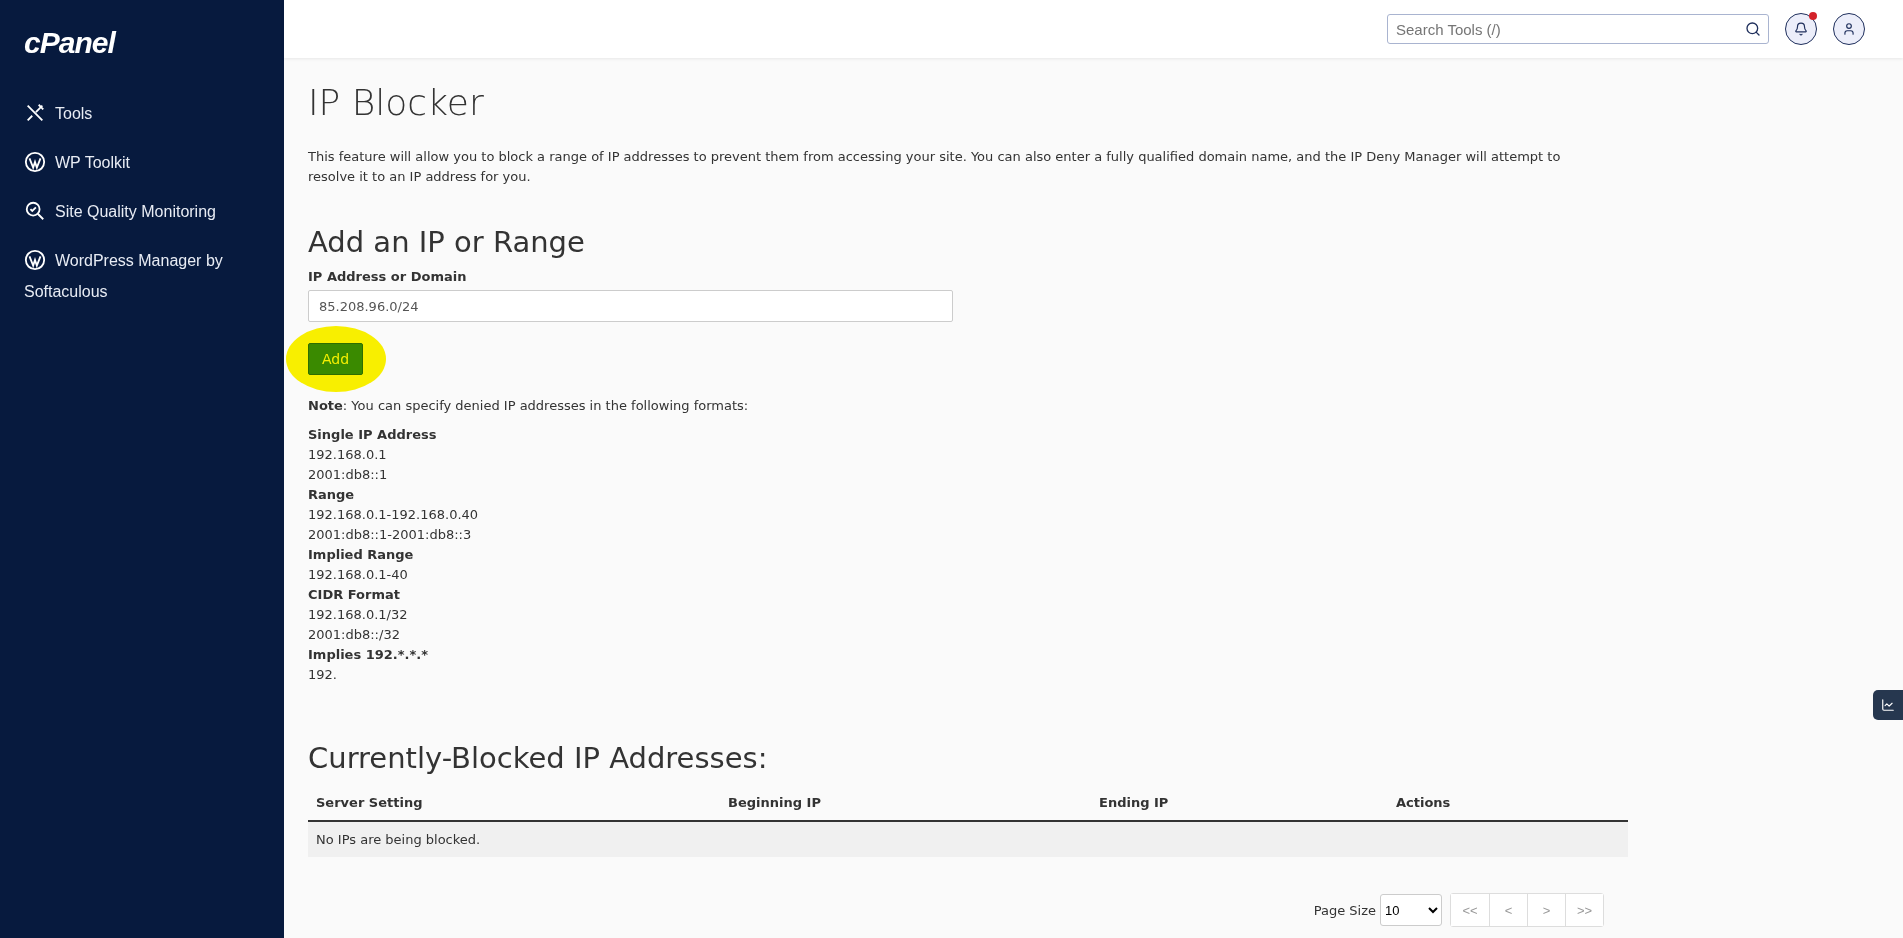  Describe the element at coordinates (35, 113) in the screenshot. I see `tools-icon` at that location.